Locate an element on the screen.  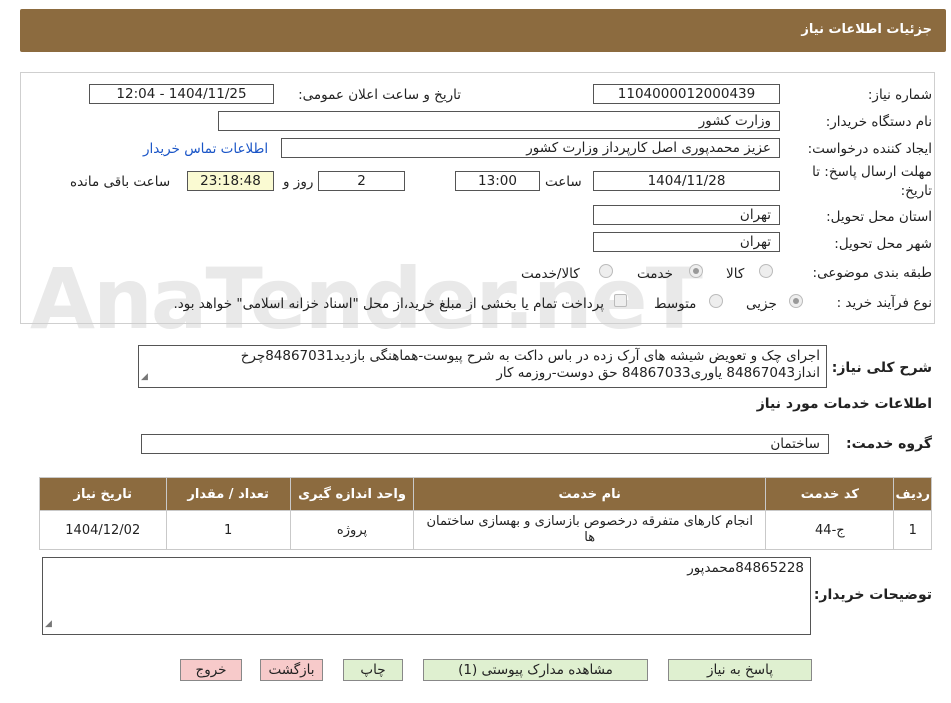
buyer-org-field: وزارت کشور is located at coordinates (499, 121).